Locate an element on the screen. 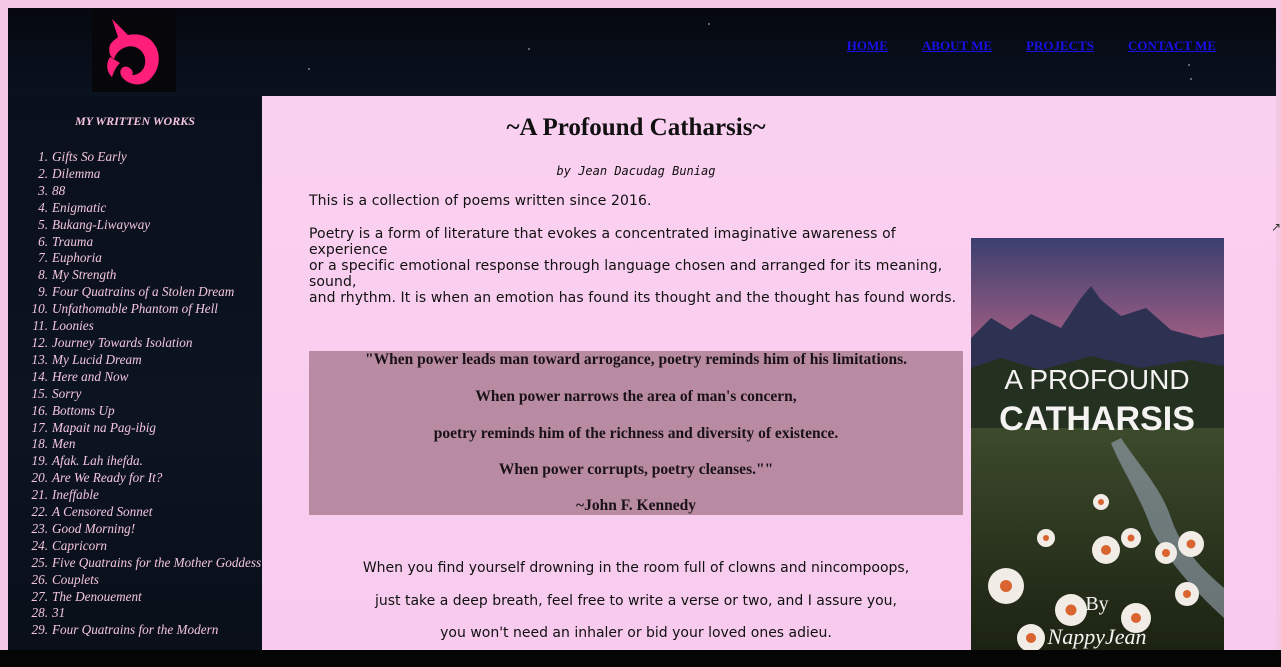  work-list-item: 23. Good Morning! is located at coordinates (147, 529).